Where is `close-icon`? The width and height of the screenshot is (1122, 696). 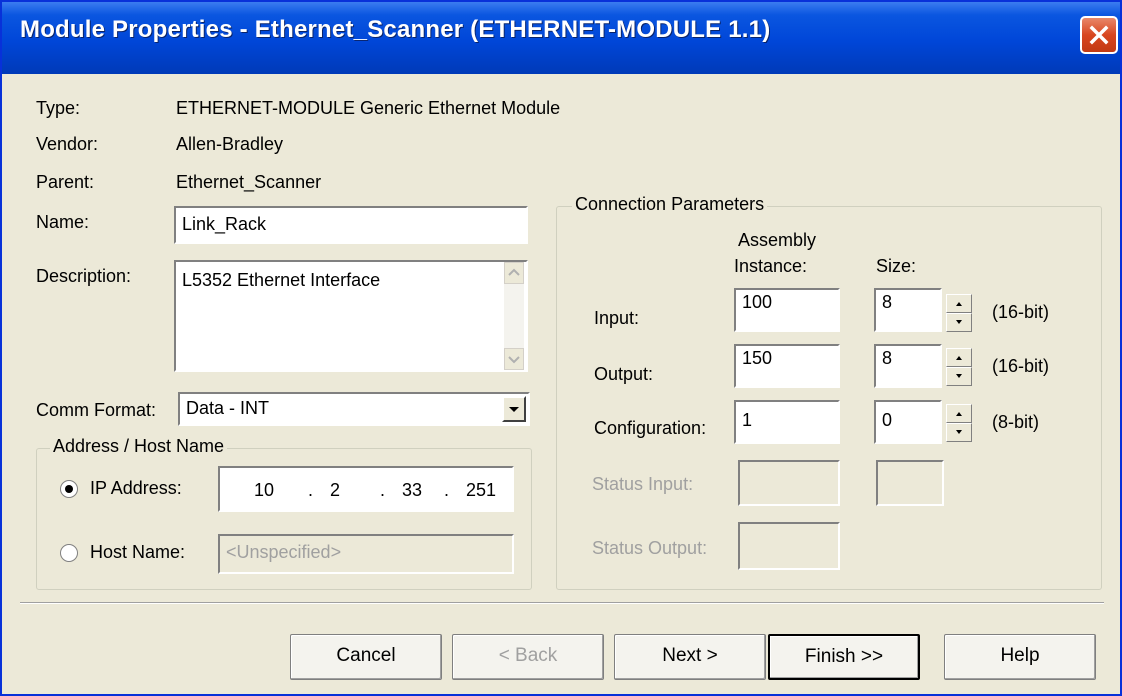 close-icon is located at coordinates (1099, 35).